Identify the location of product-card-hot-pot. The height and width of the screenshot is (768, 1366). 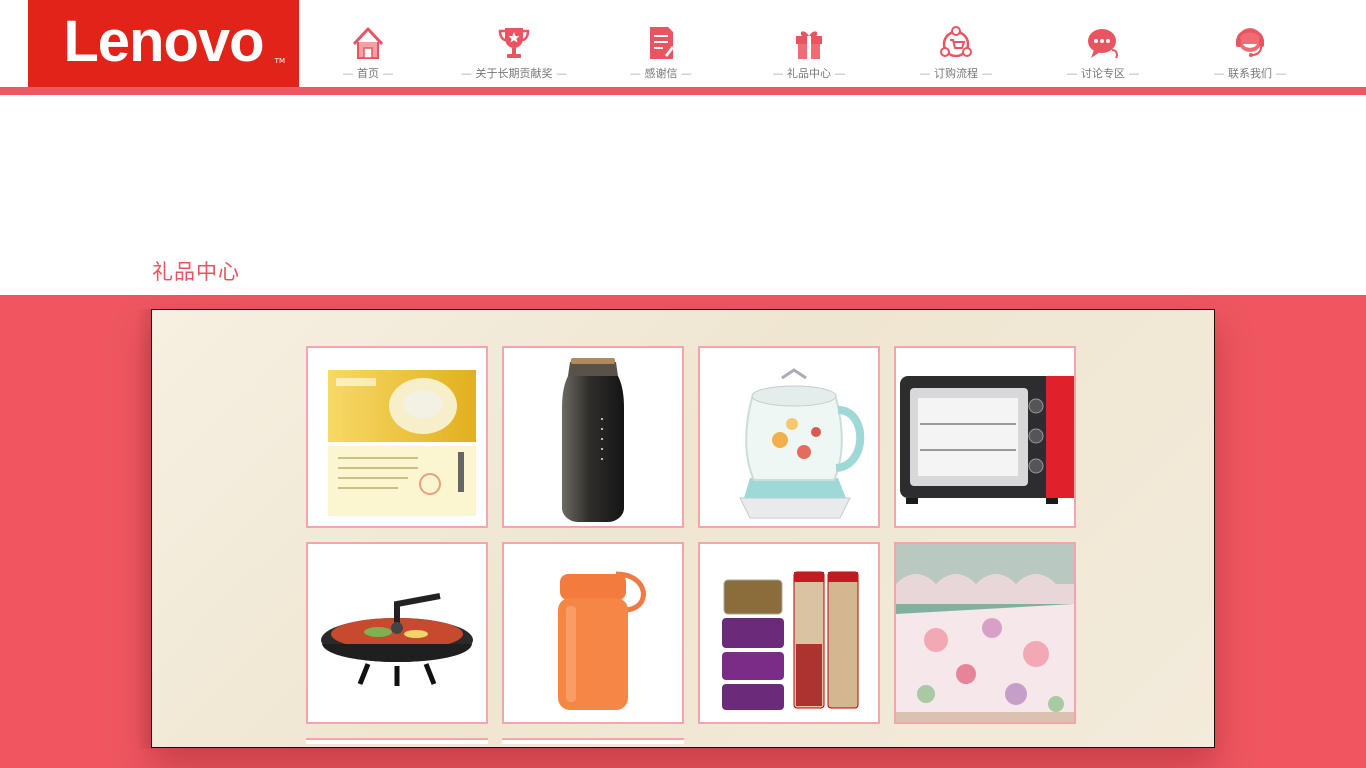
(397, 633).